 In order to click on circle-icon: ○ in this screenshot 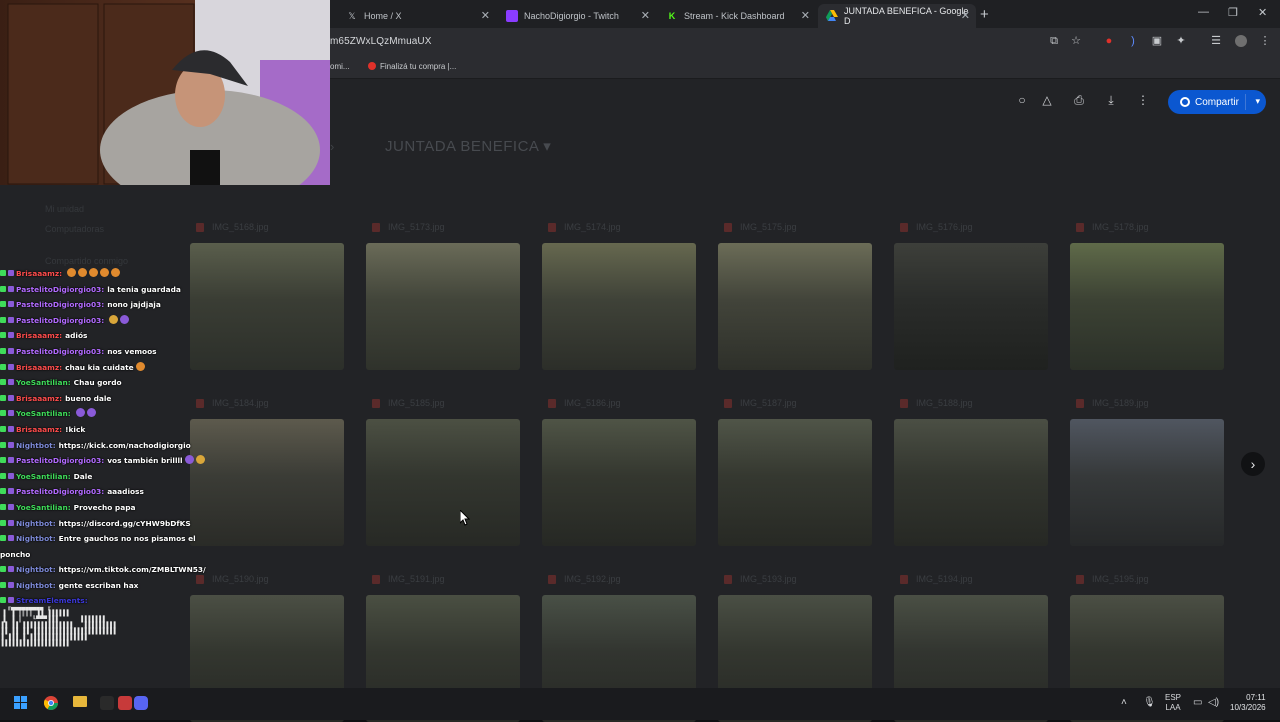, I will do `click(1022, 100)`.